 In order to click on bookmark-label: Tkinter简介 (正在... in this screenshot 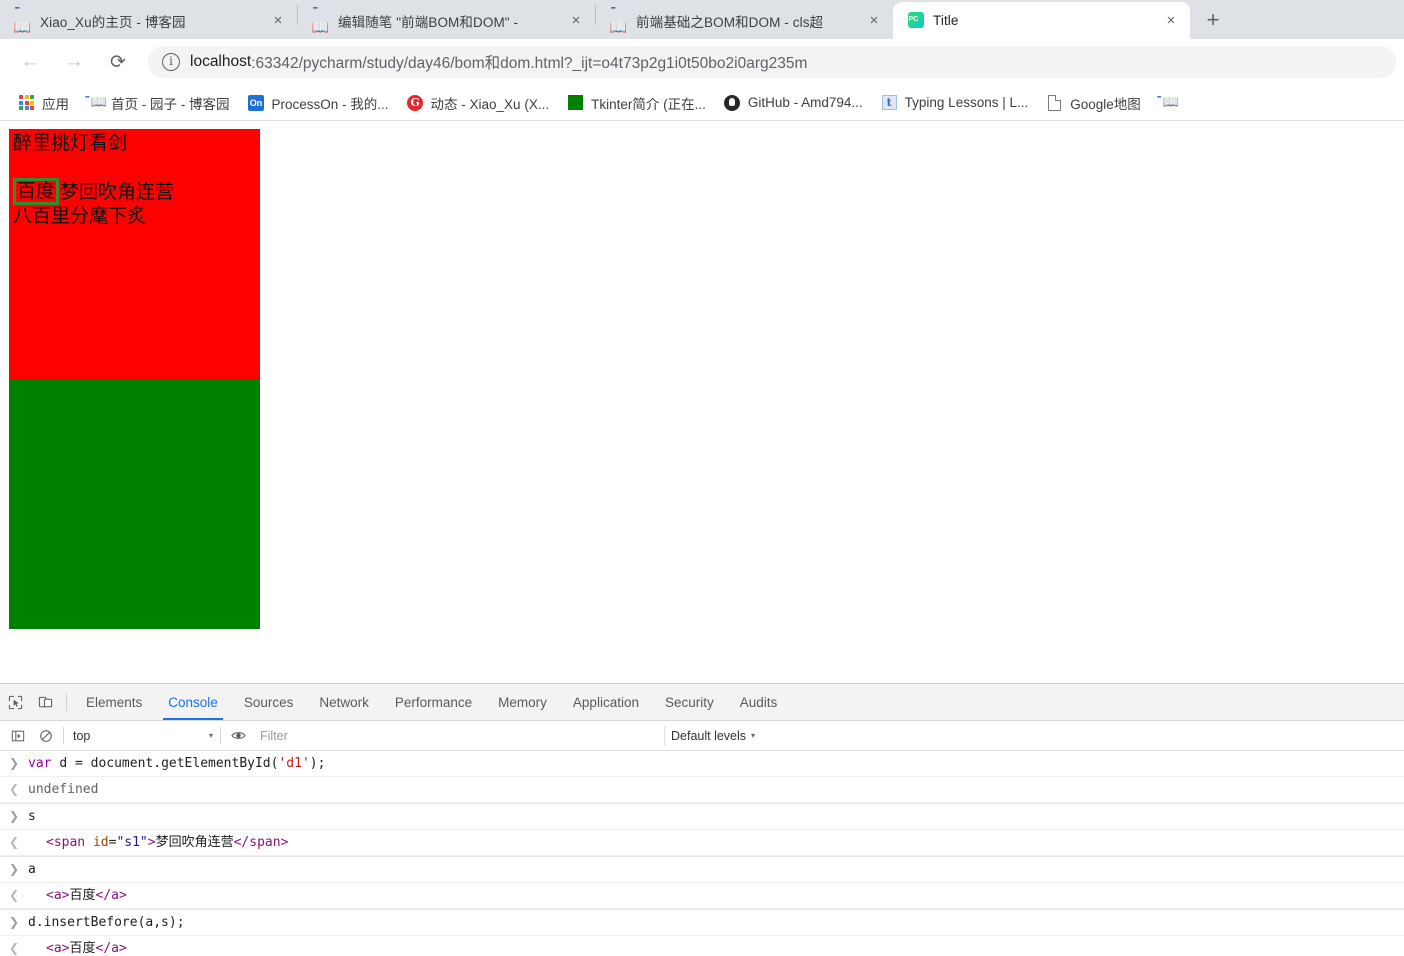, I will do `click(648, 104)`.